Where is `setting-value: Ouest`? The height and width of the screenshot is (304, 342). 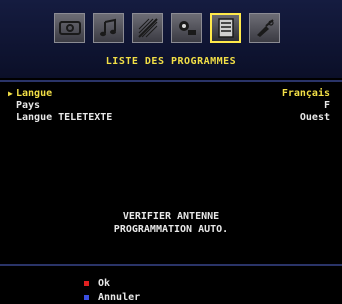 setting-value: Ouest is located at coordinates (314, 117).